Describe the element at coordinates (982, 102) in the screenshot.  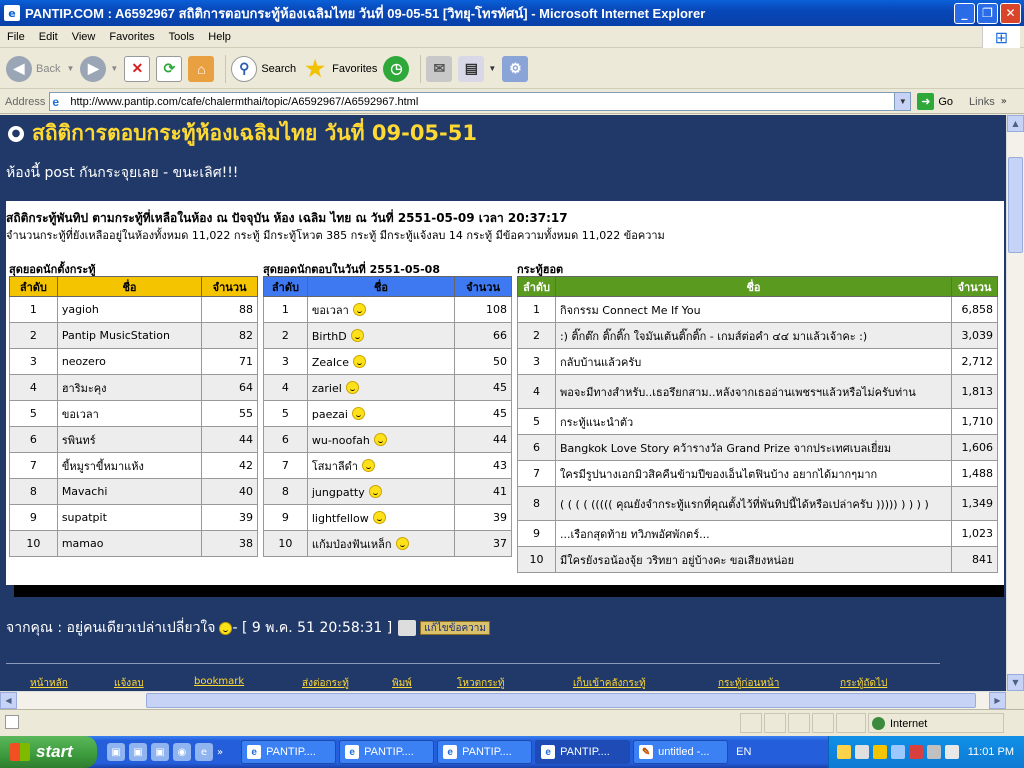
I see `links-button: Links` at that location.